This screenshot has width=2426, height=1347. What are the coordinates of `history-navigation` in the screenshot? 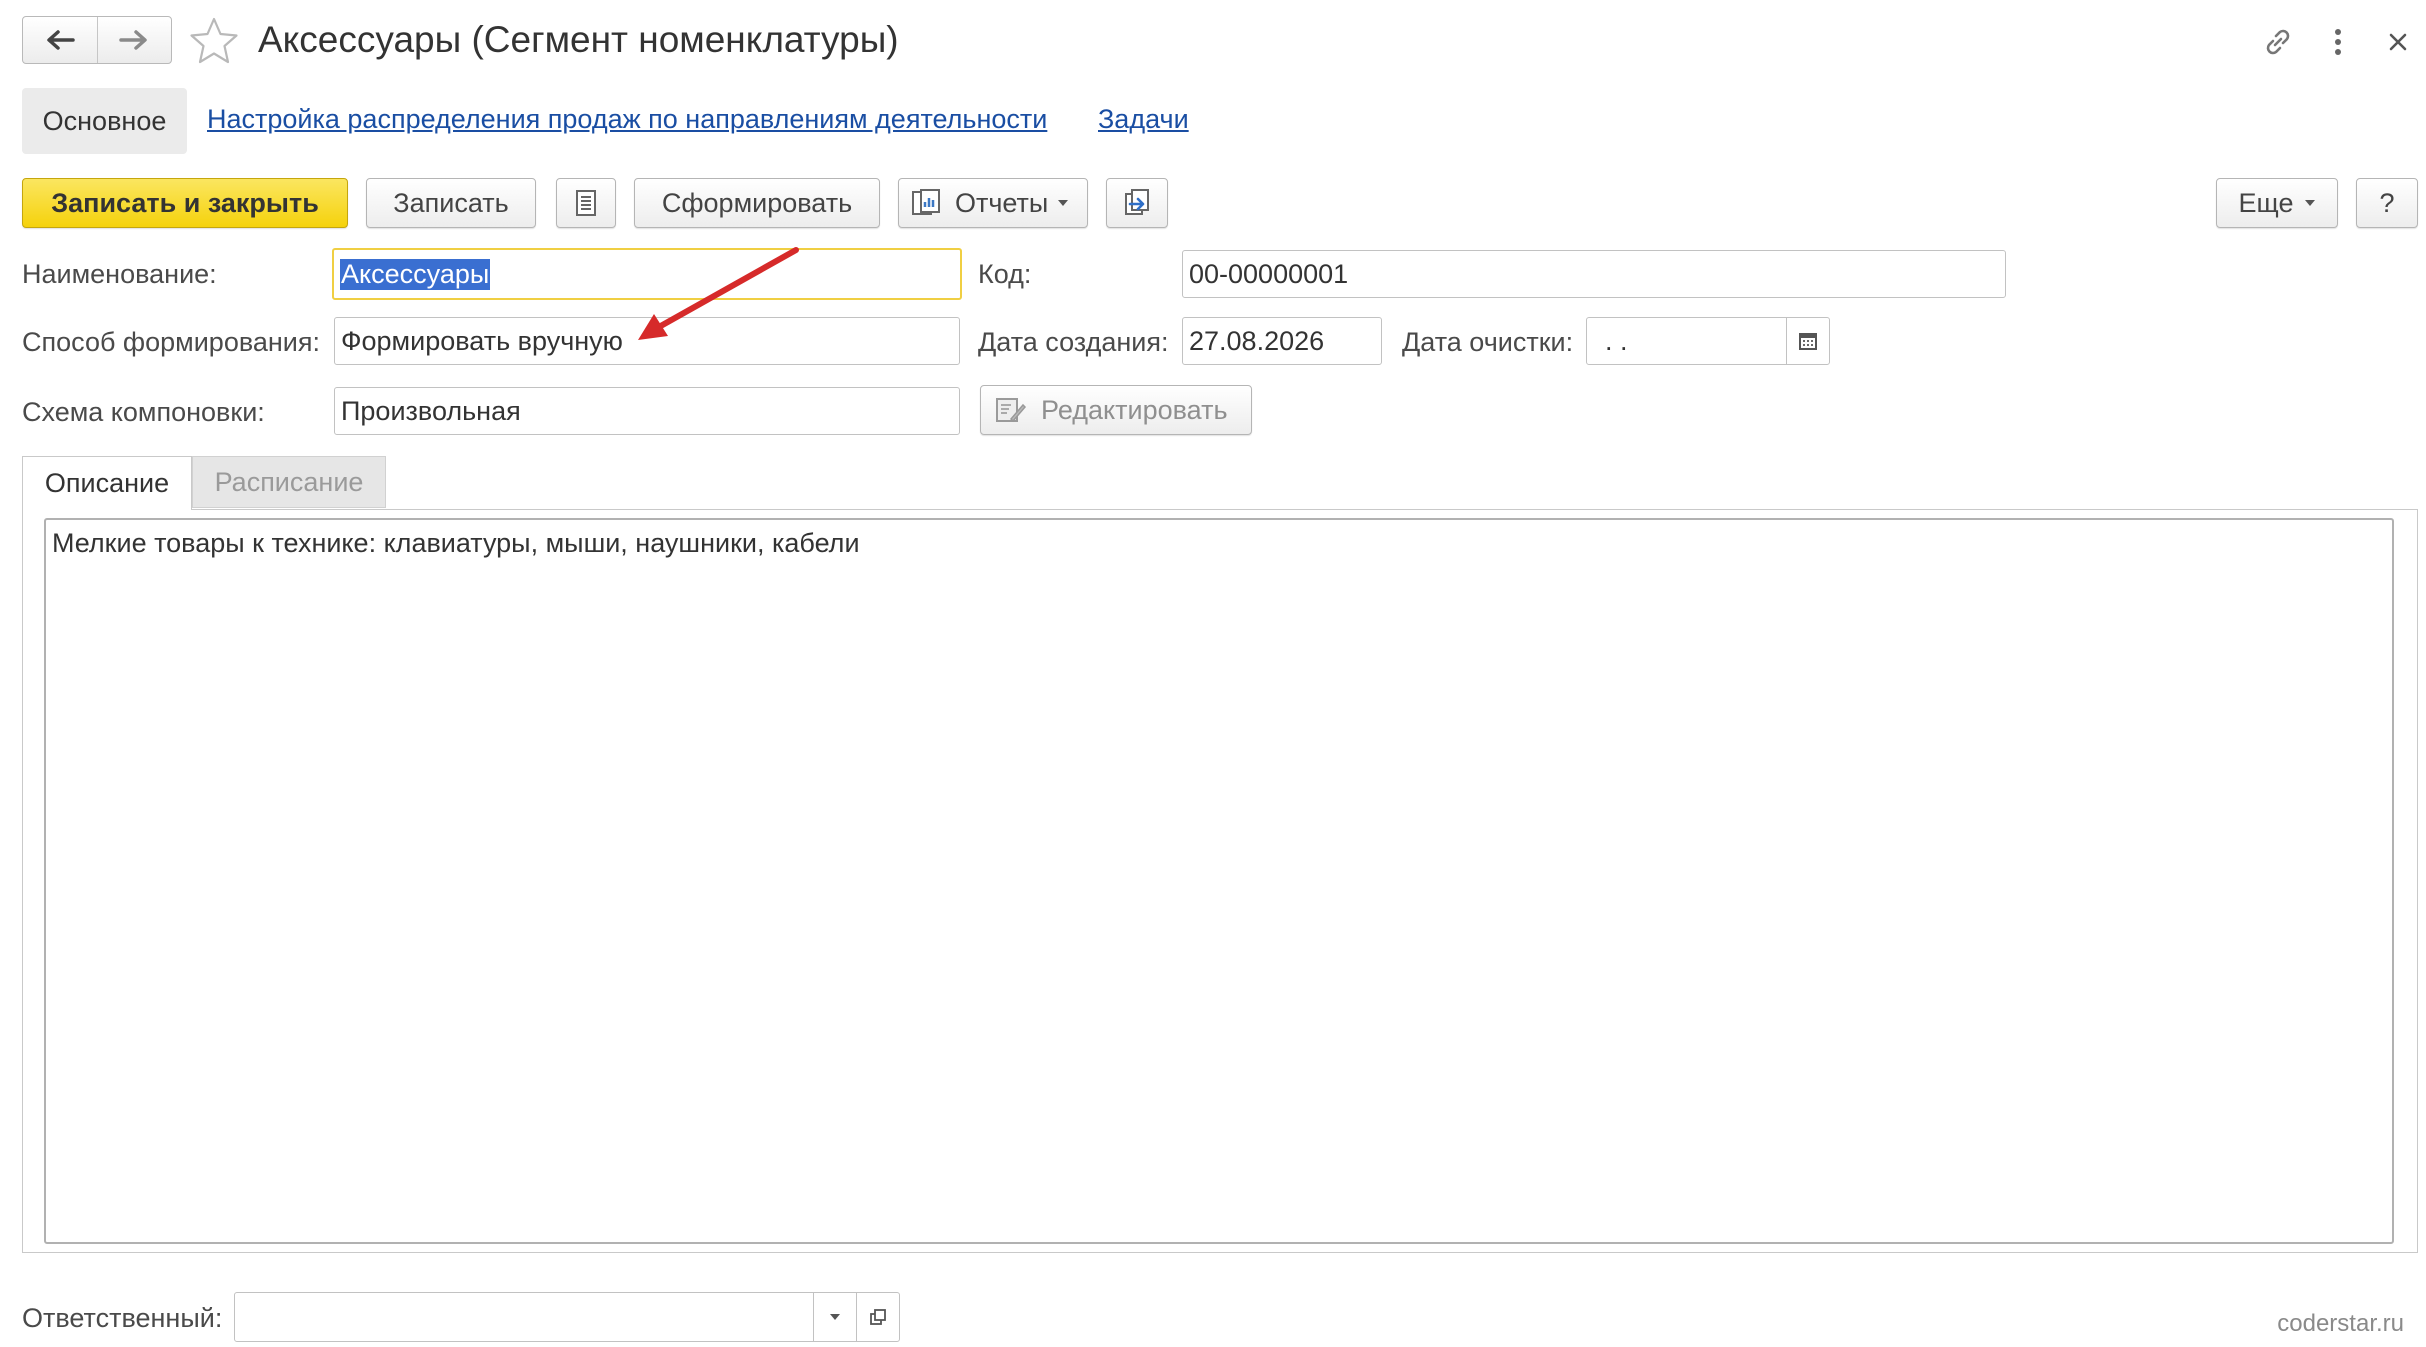 It's located at (97, 40).